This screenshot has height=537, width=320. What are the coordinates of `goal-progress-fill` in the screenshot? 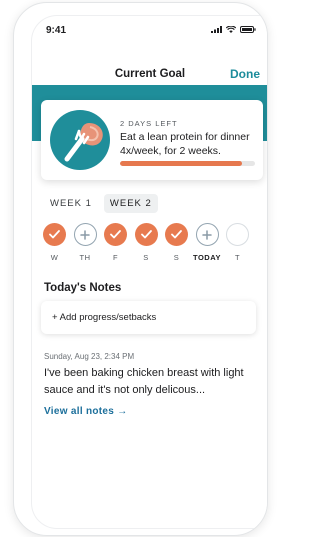 It's located at (181, 163).